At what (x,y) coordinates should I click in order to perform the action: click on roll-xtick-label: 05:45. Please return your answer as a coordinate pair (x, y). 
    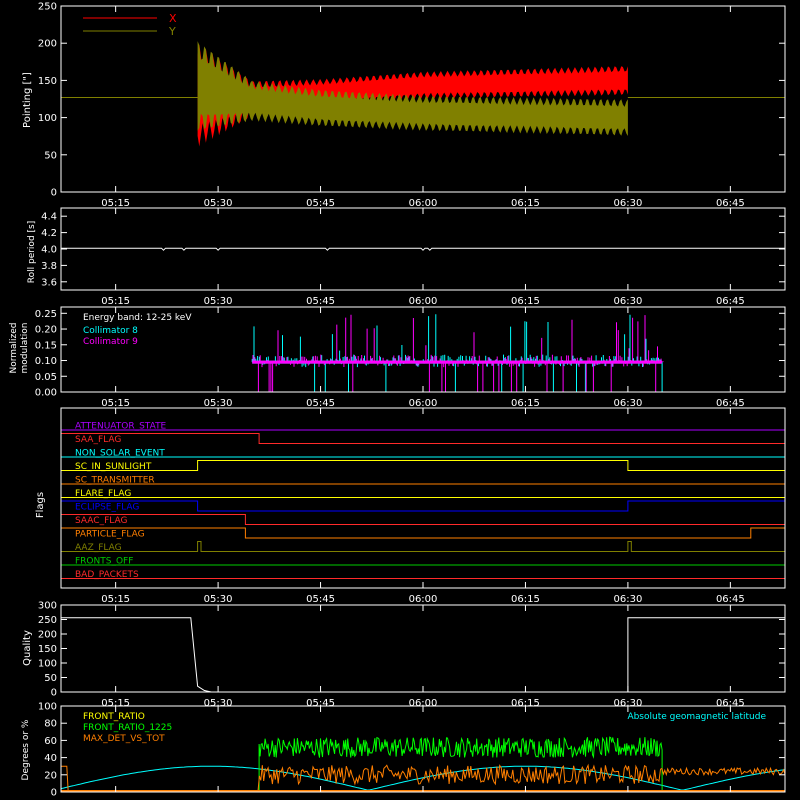
    Looking at the image, I should click on (320, 301).